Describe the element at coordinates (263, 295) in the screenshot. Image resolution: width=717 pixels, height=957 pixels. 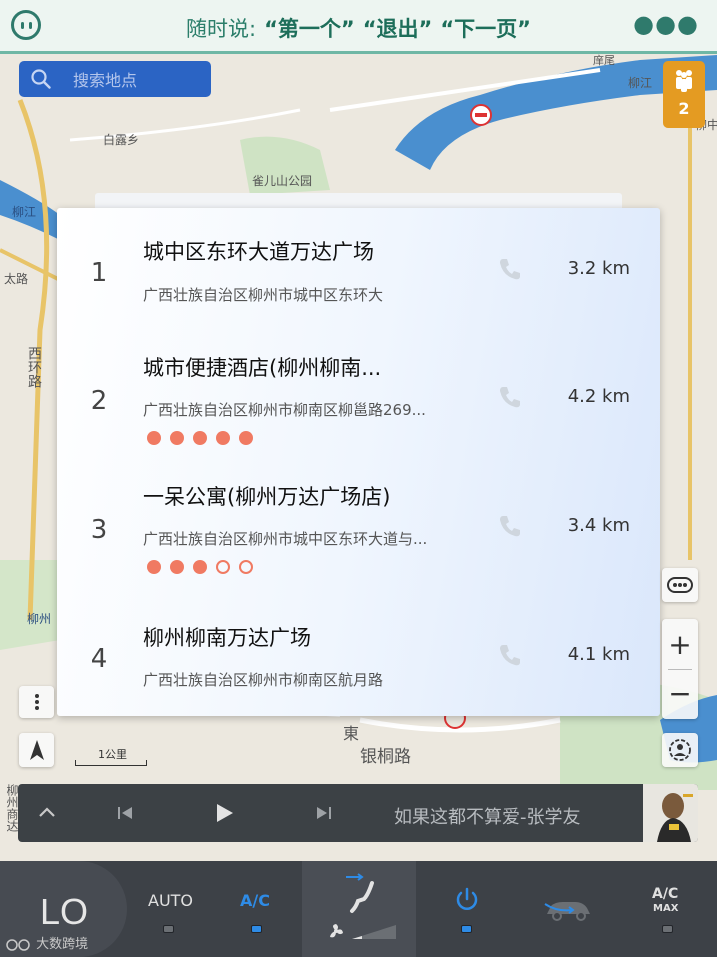
I see `result-address: 广西壮族自治区柳州市城中区东环大` at that location.